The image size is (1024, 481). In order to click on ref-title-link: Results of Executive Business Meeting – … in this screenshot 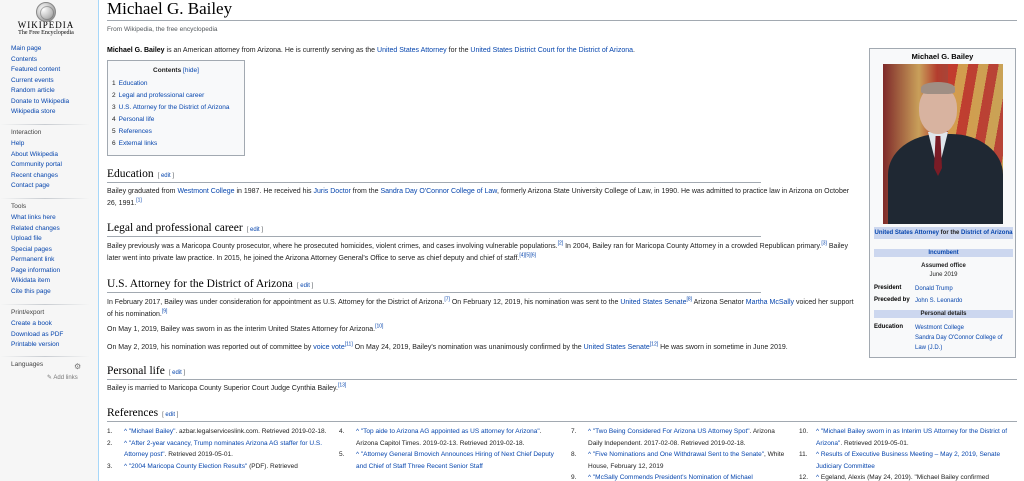, I will do `click(908, 460)`.